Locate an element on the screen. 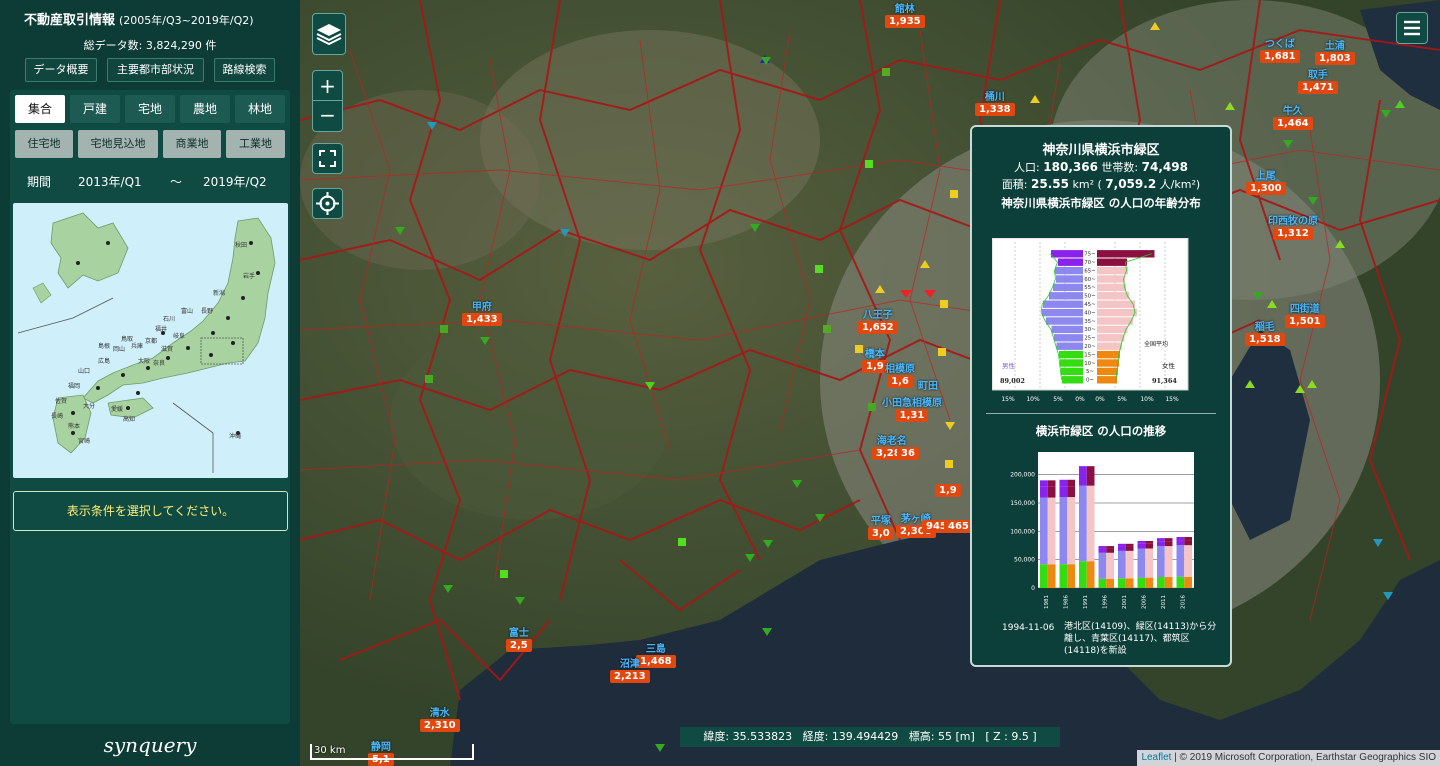  city-label: 印西牧の原 1,312 is located at coordinates (1293, 226).